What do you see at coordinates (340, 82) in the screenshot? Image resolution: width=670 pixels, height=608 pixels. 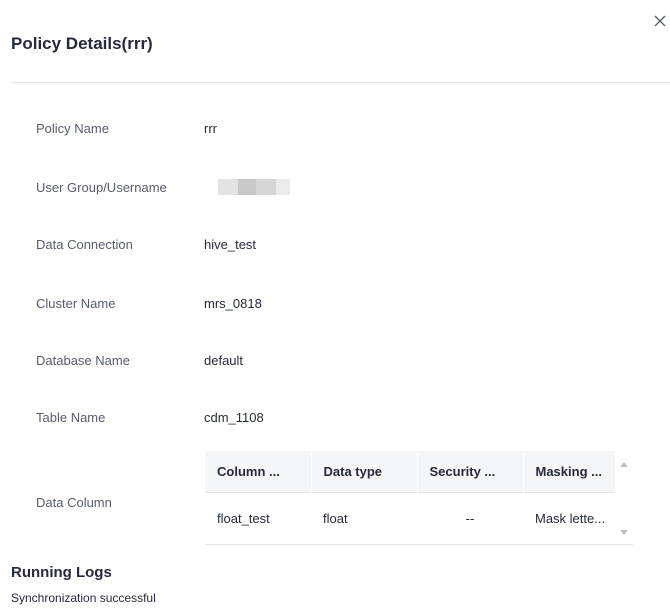 I see `header-divider` at bounding box center [340, 82].